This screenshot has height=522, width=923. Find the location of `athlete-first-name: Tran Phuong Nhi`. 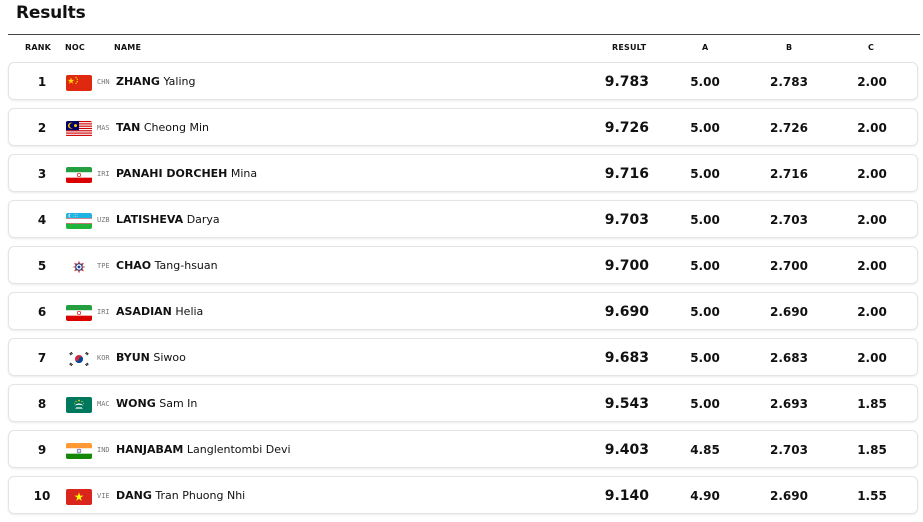

athlete-first-name: Tran Phuong Nhi is located at coordinates (200, 495).